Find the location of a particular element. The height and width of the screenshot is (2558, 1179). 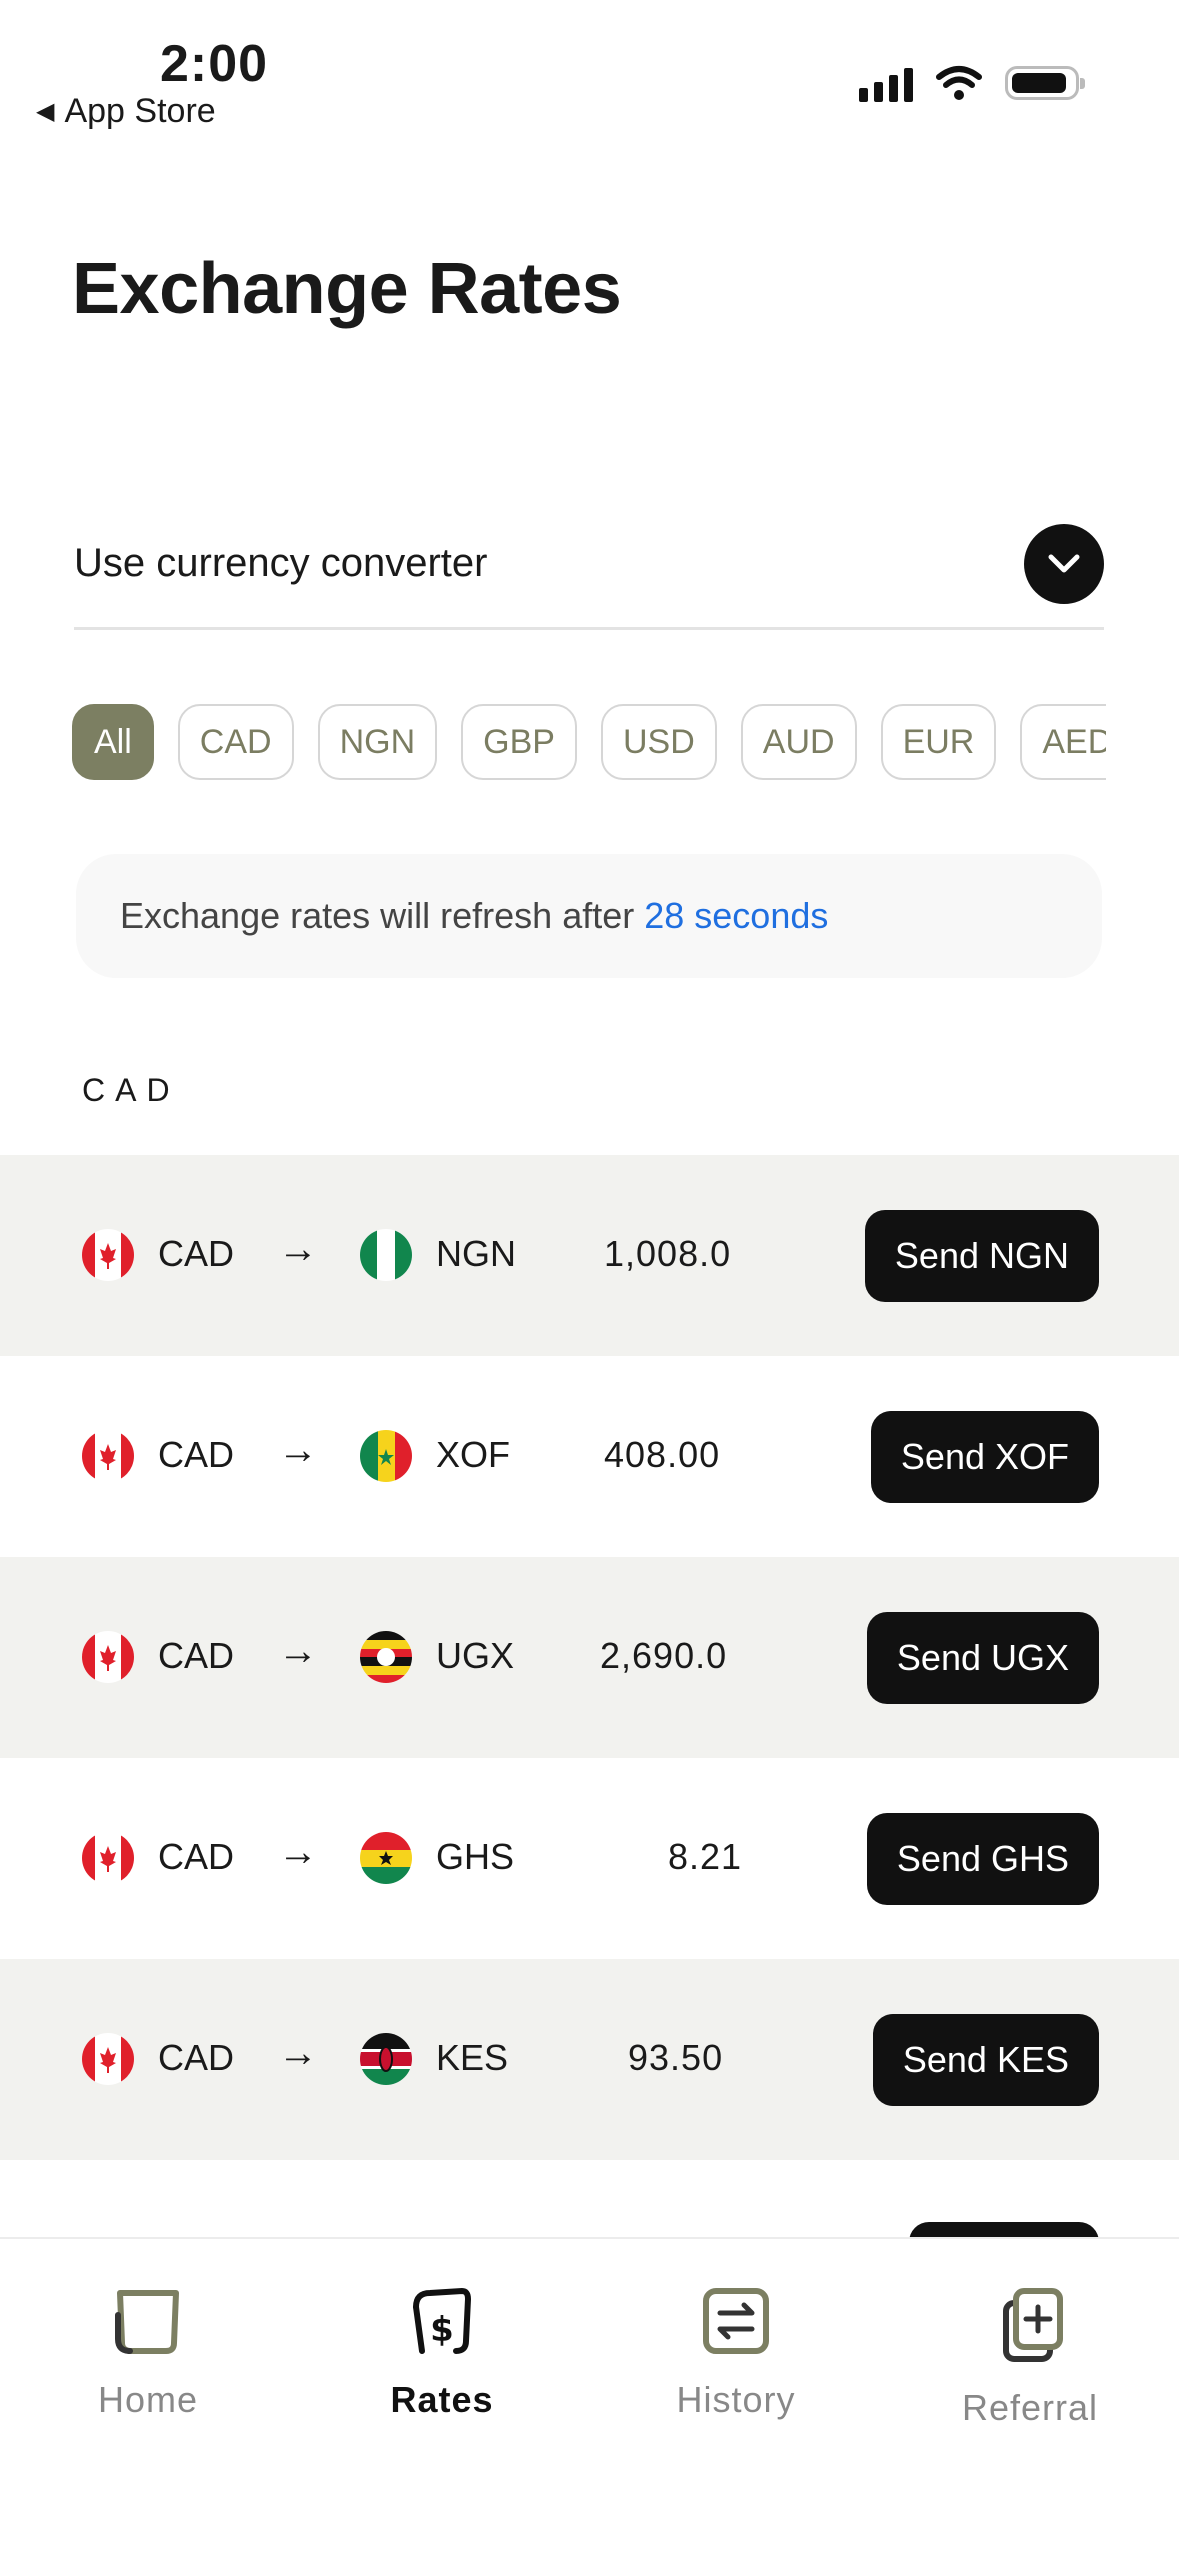

status-icons is located at coordinates (972, 83).